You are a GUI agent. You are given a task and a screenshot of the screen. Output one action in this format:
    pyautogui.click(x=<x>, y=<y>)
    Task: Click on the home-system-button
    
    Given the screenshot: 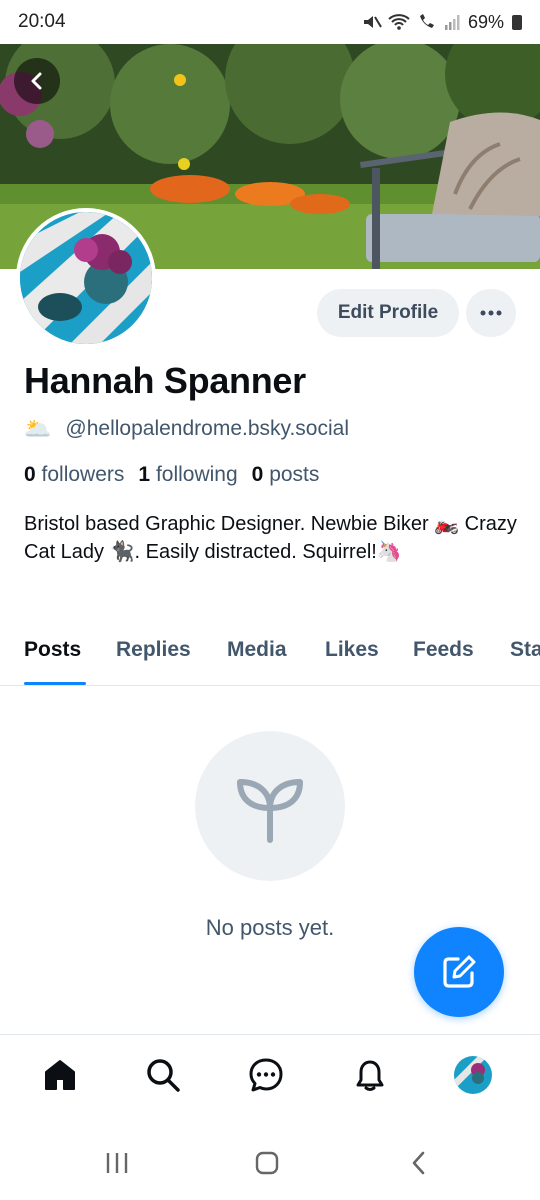 What is the action you would take?
    pyautogui.click(x=267, y=1163)
    